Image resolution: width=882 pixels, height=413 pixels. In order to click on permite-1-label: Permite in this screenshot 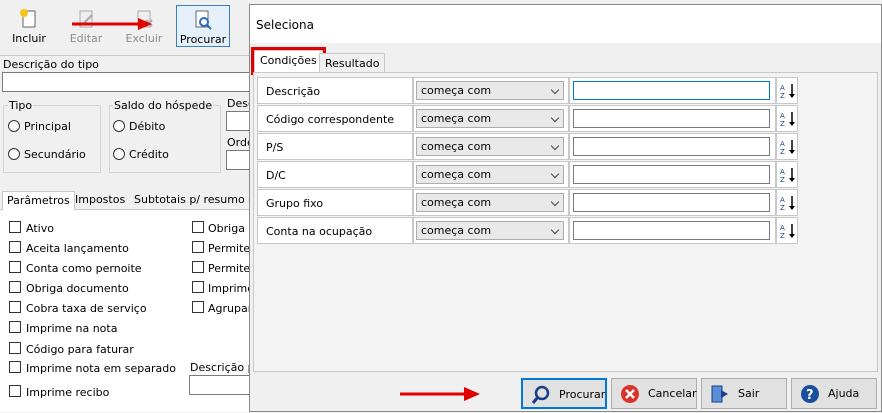, I will do `click(229, 248)`.